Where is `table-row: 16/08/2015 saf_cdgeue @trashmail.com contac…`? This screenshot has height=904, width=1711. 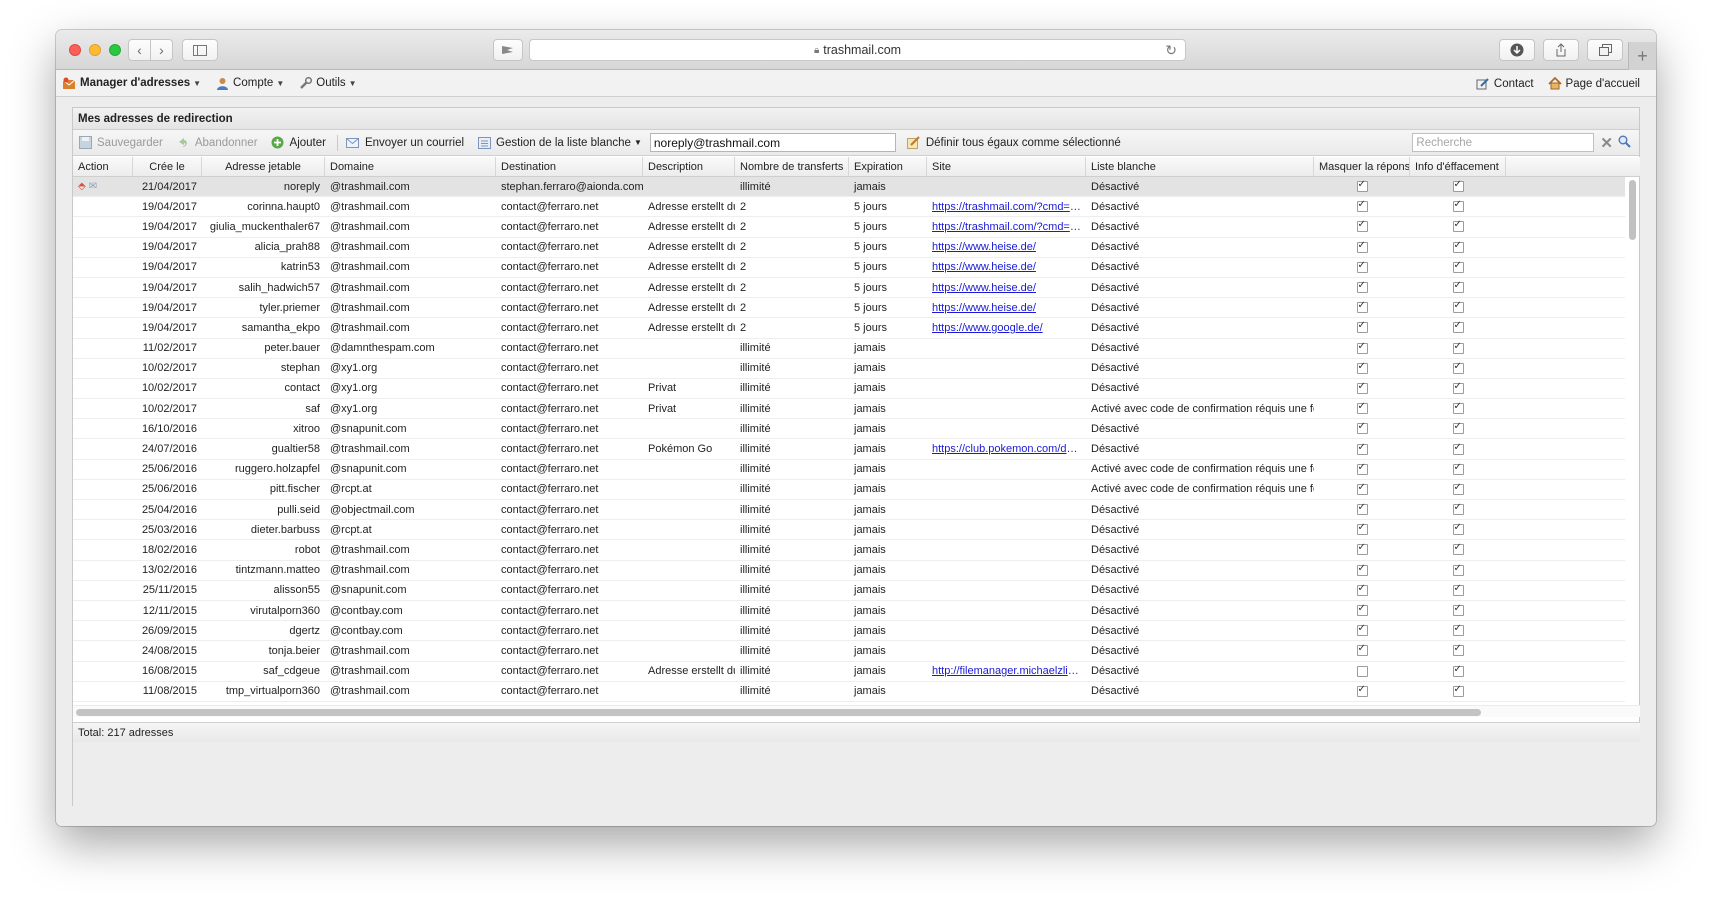
table-row: 16/08/2015 saf_cdgeue @trashmail.com contac… is located at coordinates (849, 672).